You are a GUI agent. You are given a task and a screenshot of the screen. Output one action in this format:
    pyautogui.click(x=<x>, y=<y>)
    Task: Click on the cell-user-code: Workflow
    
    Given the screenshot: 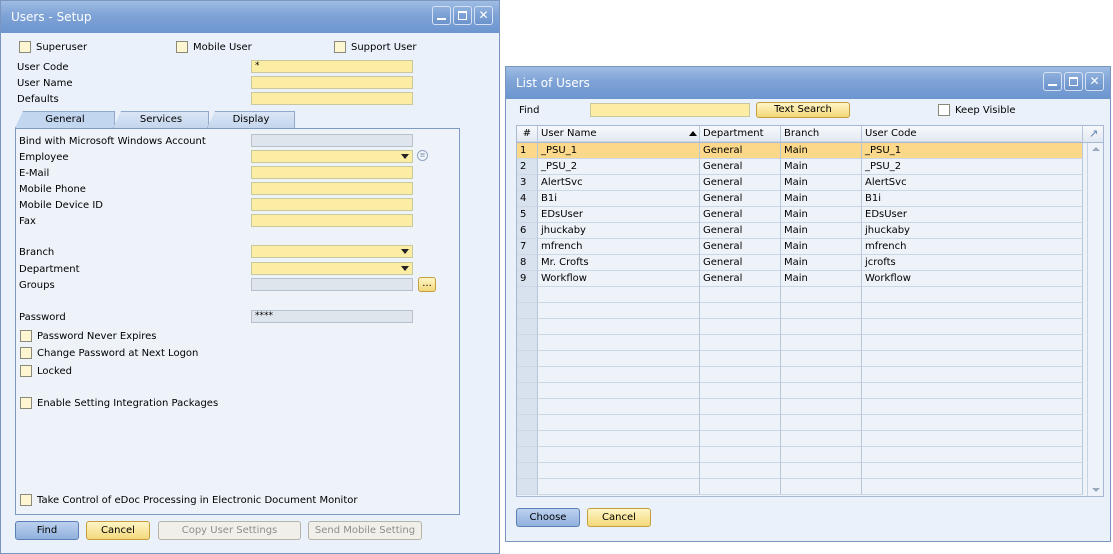 What is the action you would take?
    pyautogui.click(x=972, y=279)
    